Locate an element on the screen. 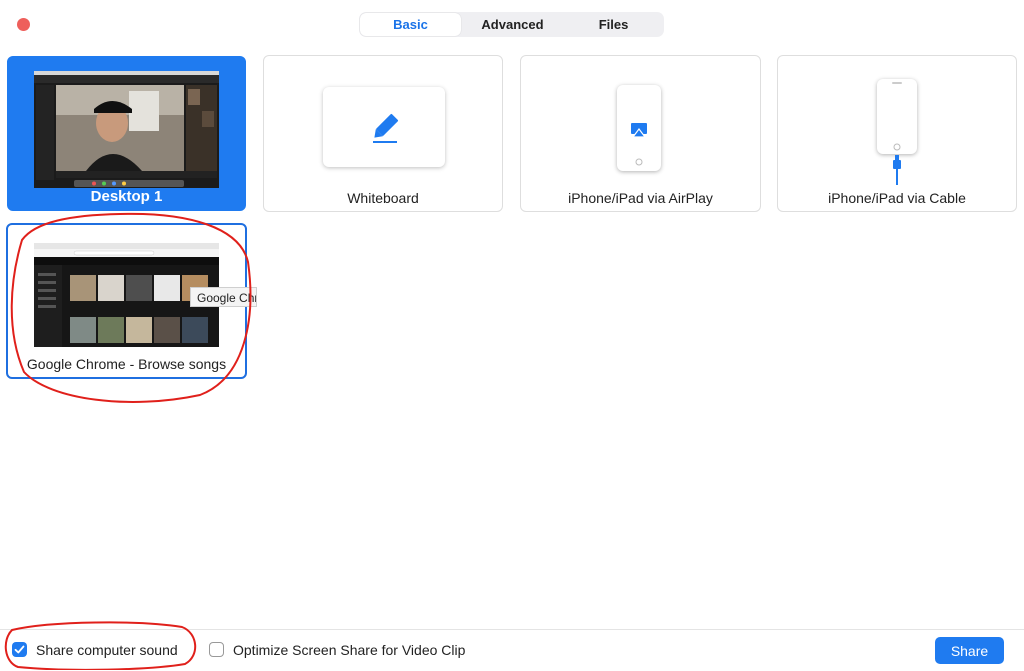 The width and height of the screenshot is (1024, 671). iphone-airplay-preview is located at coordinates (639, 128).